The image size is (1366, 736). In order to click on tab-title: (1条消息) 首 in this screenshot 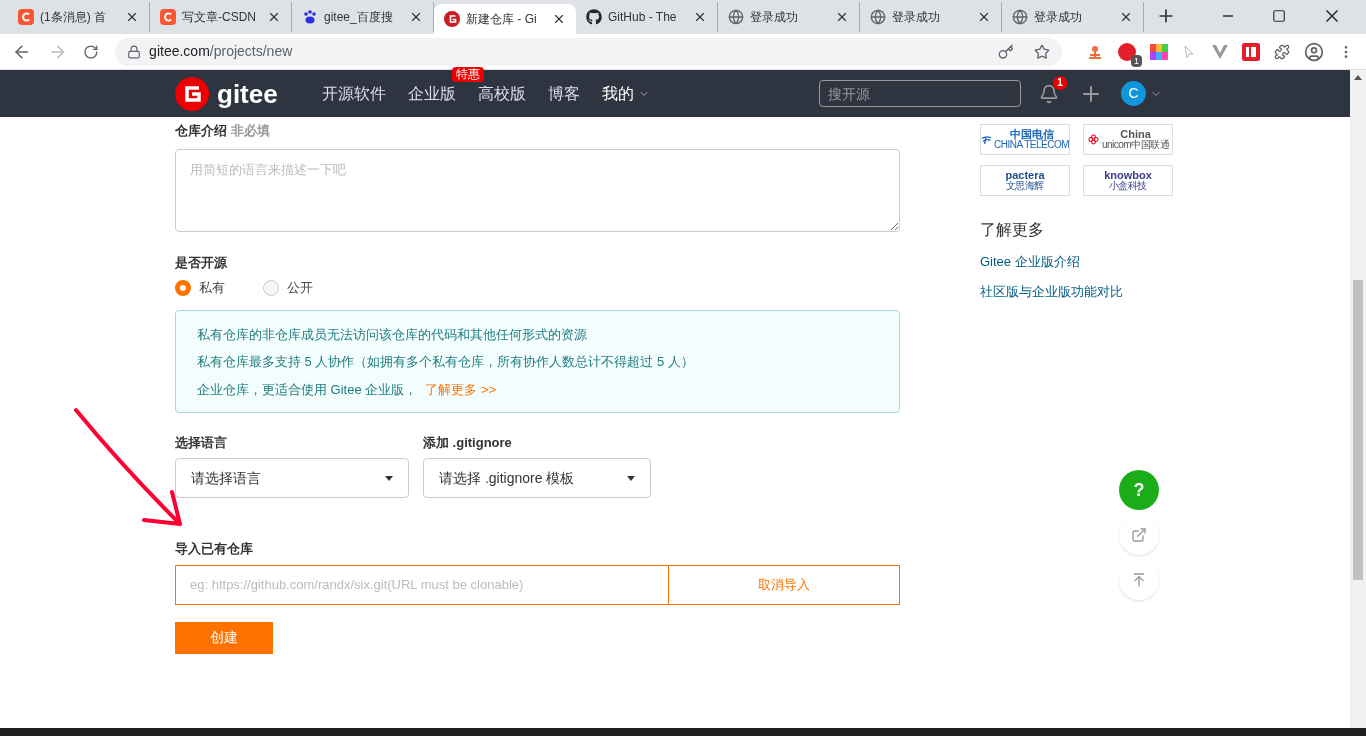, I will do `click(73, 17)`.